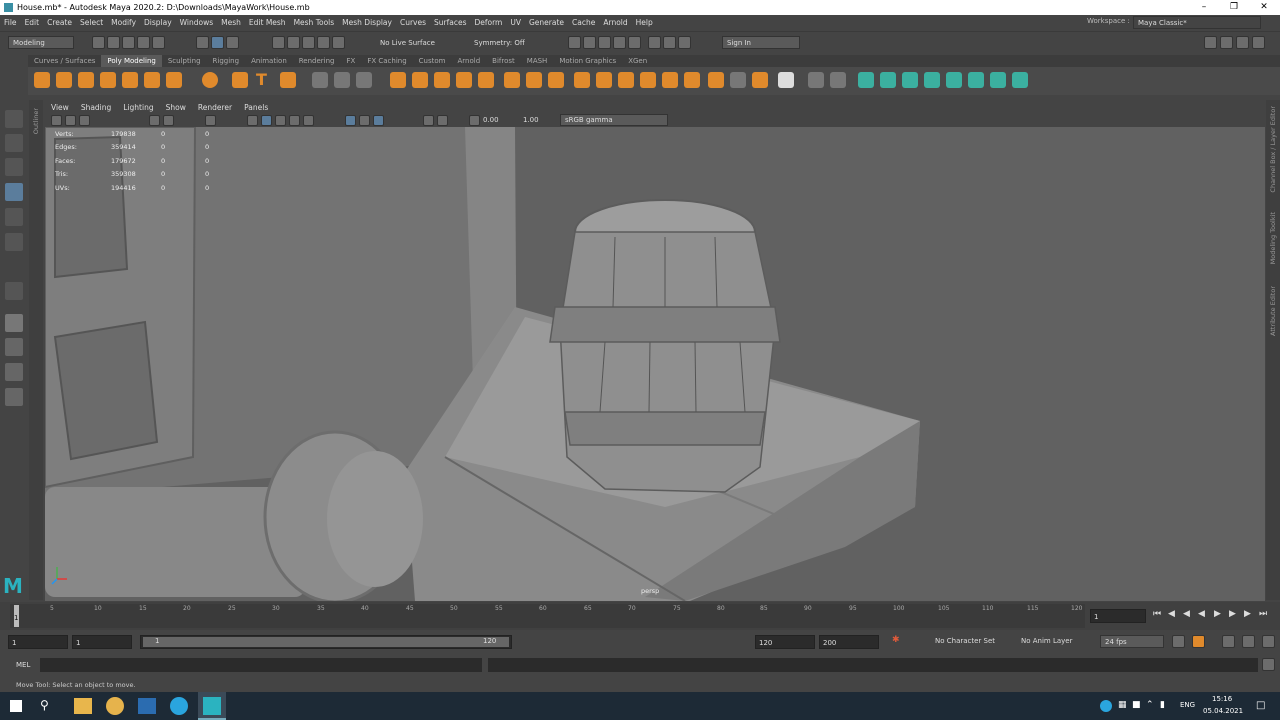 Image resolution: width=1280 pixels, height=720 pixels. What do you see at coordinates (1046, 641) in the screenshot?
I see `anim-layer-dropdown: No Anim Layer` at bounding box center [1046, 641].